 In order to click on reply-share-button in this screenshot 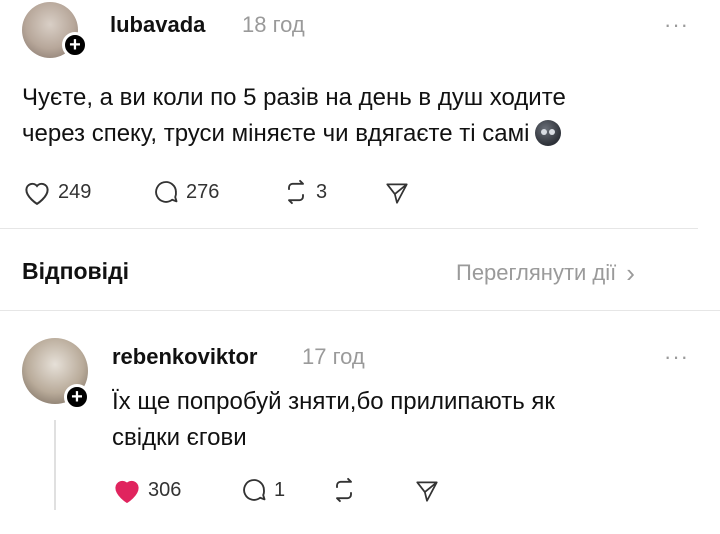, I will do `click(427, 491)`.